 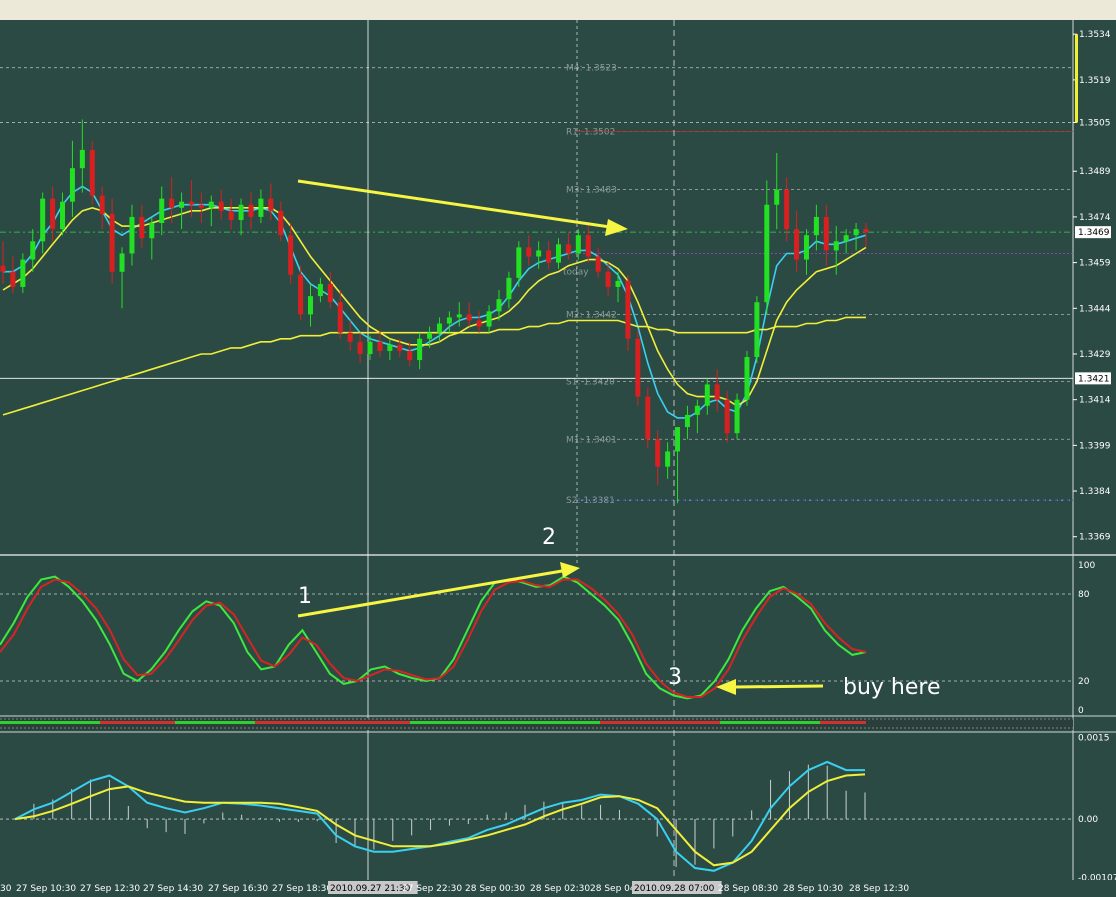 What do you see at coordinates (1095, 81) in the screenshot?
I see `price-tick-label: 1.3519` at bounding box center [1095, 81].